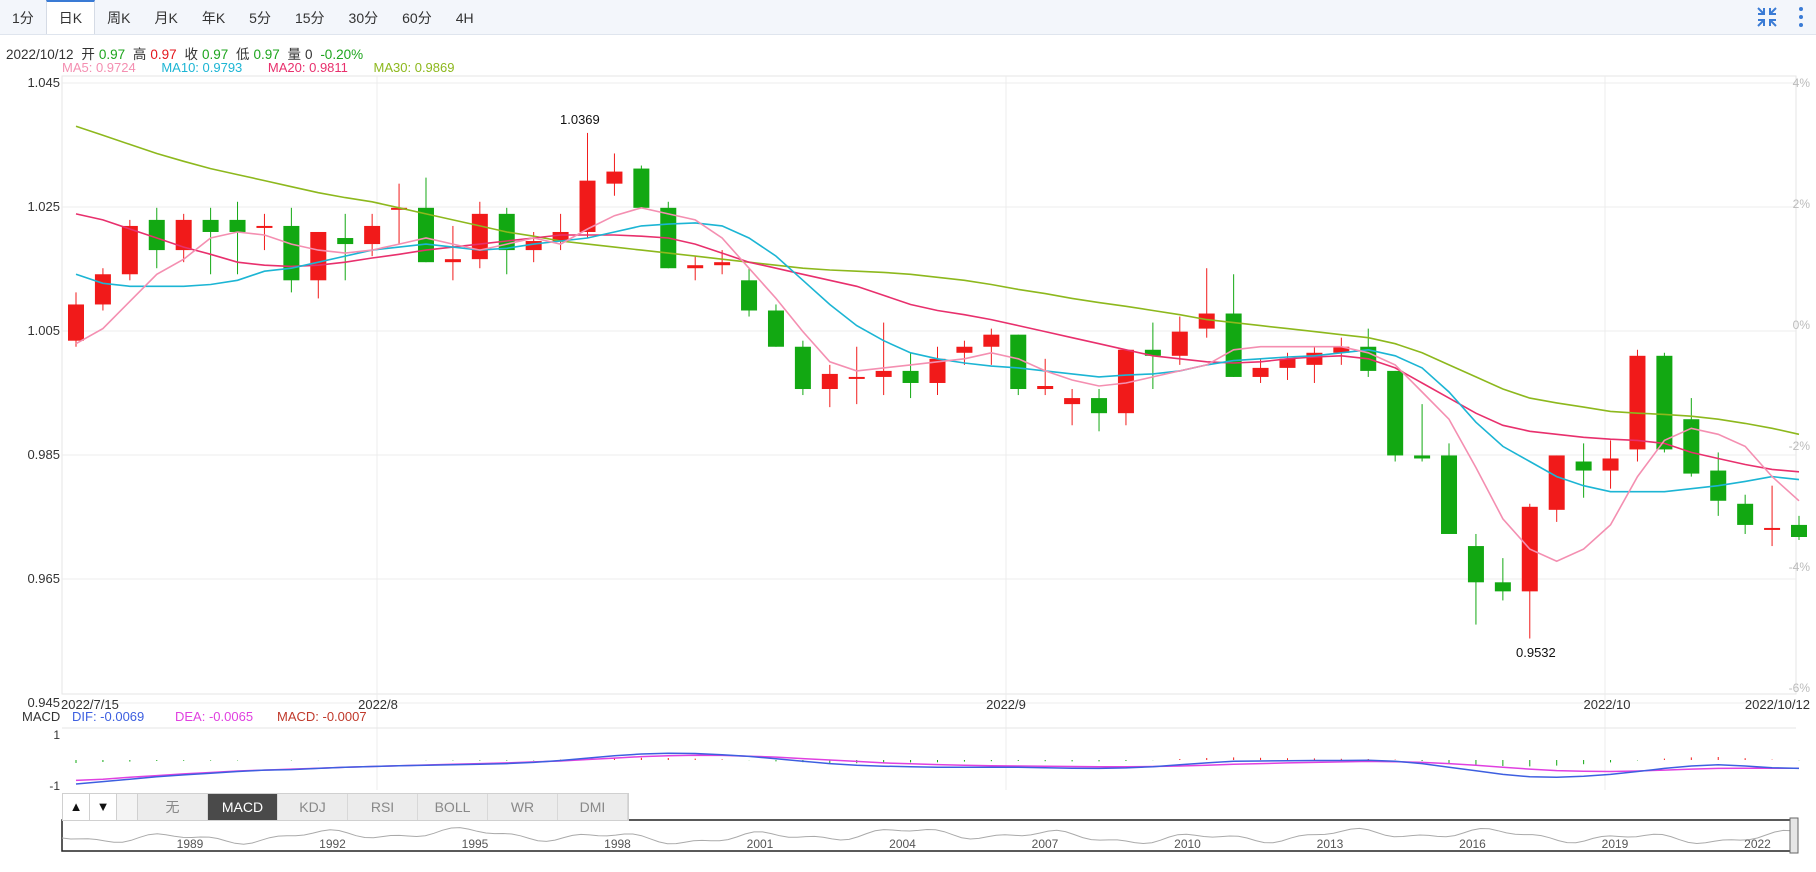  I want to click on y-tick-label: 1.005, so click(43, 330).